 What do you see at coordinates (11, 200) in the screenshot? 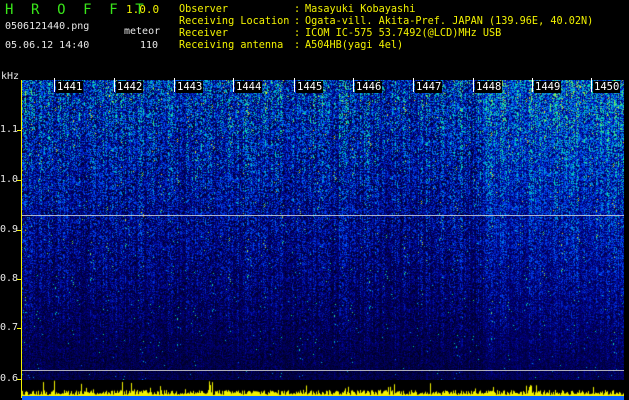
I see `frequency-axis: 1.1 1.0 0.9 0.8 0.7 0.6` at bounding box center [11, 200].